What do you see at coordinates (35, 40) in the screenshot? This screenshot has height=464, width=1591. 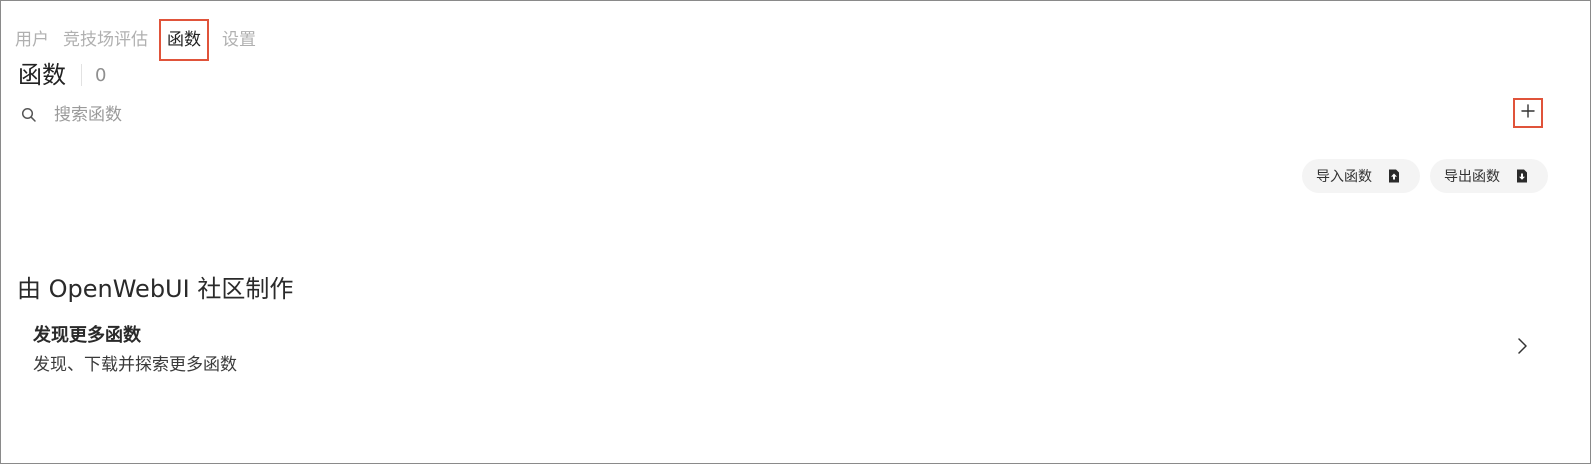 I see `tab-users: 用户` at bounding box center [35, 40].